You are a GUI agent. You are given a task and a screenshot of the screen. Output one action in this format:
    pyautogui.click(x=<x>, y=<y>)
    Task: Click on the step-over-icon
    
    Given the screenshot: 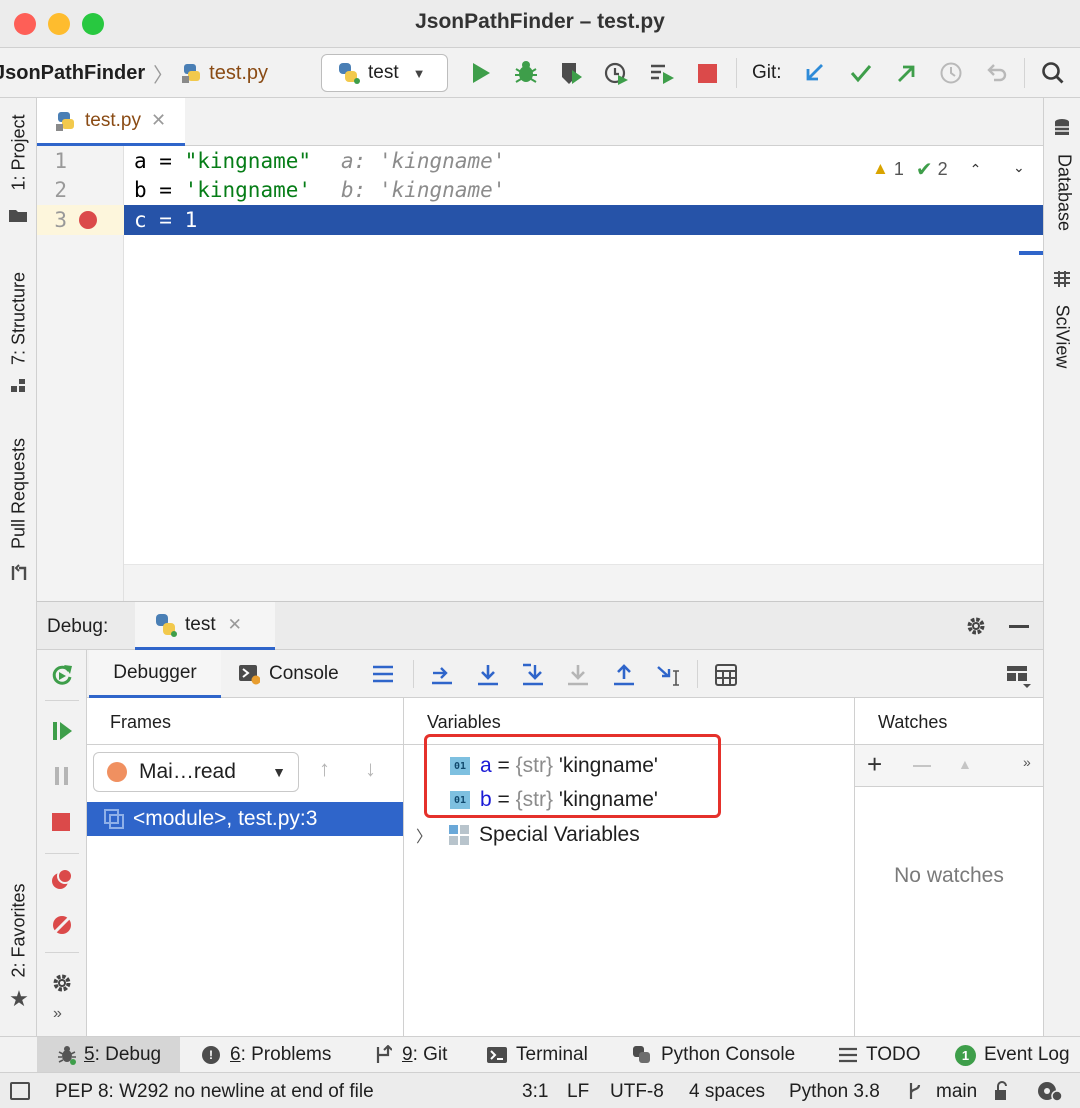 What is the action you would take?
    pyautogui.click(x=488, y=675)
    